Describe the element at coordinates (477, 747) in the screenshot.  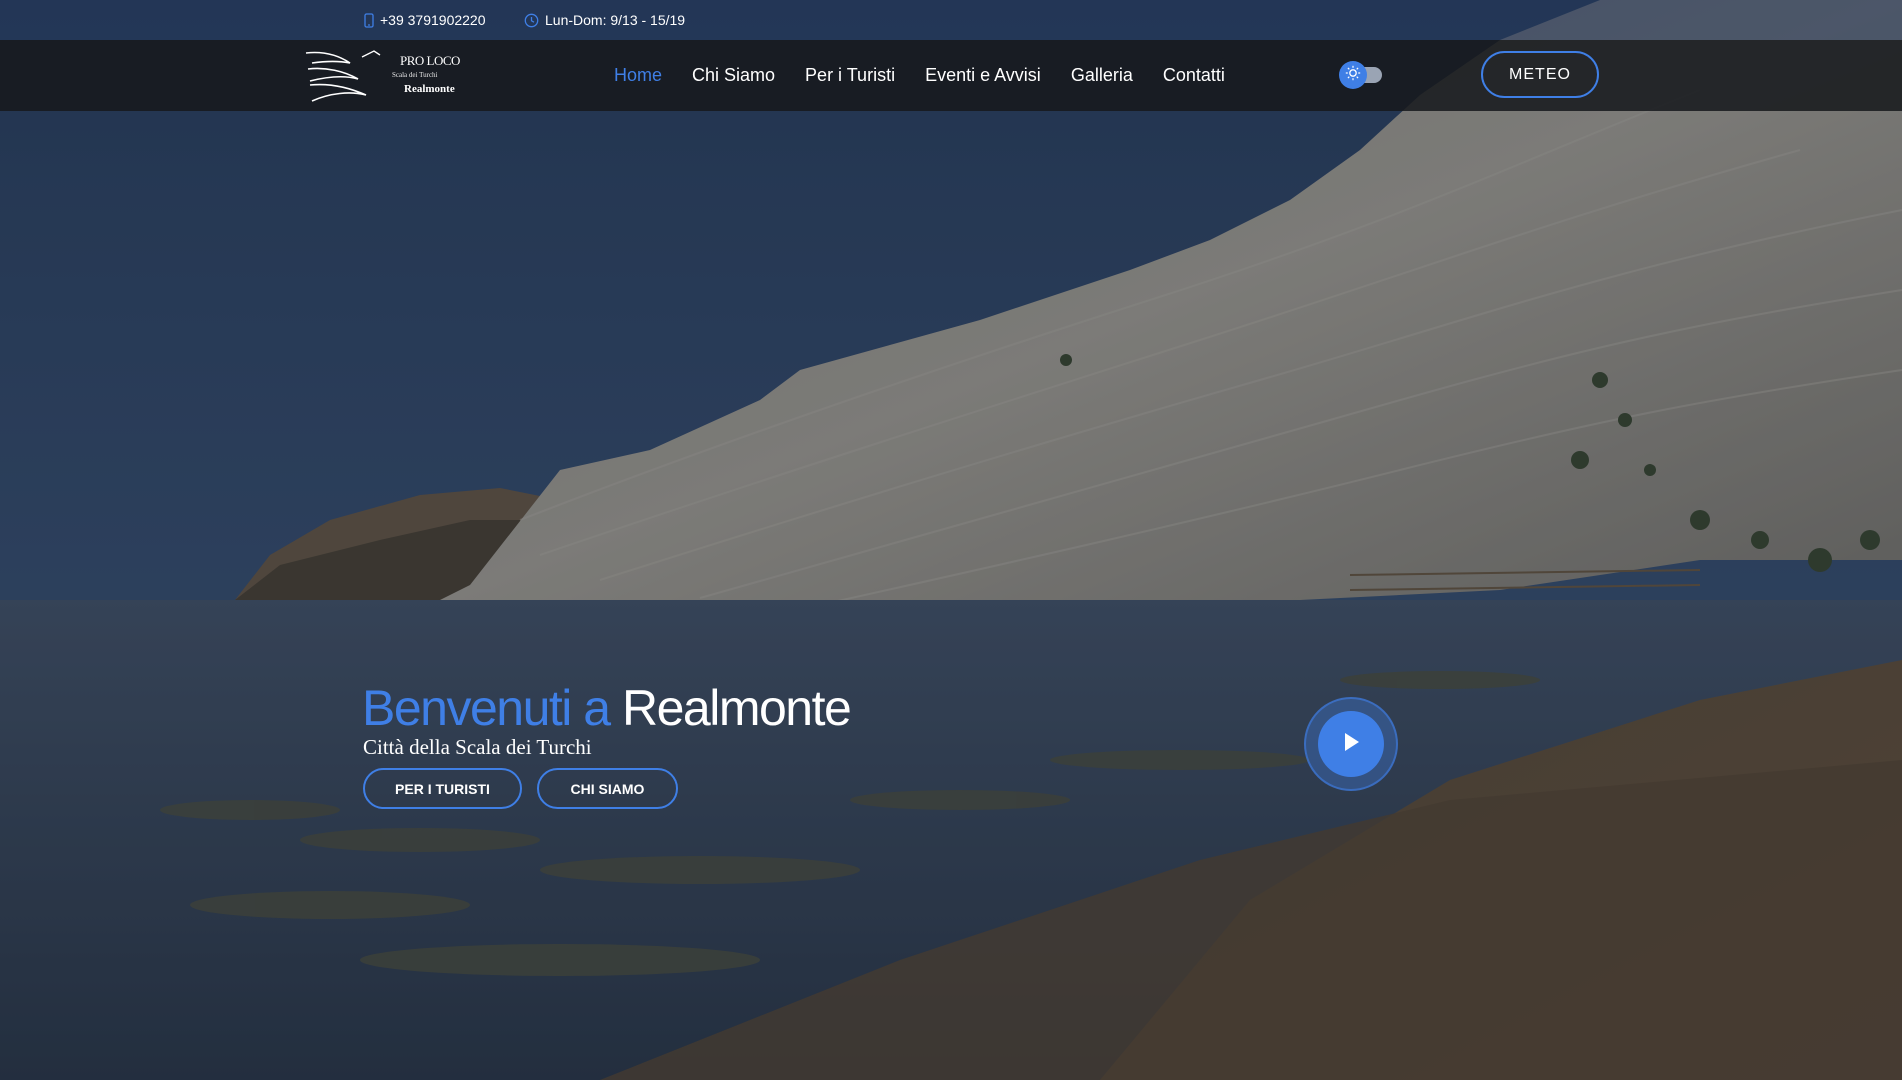
I see `hero-subtitle: Città della Scala dei Turchi` at that location.